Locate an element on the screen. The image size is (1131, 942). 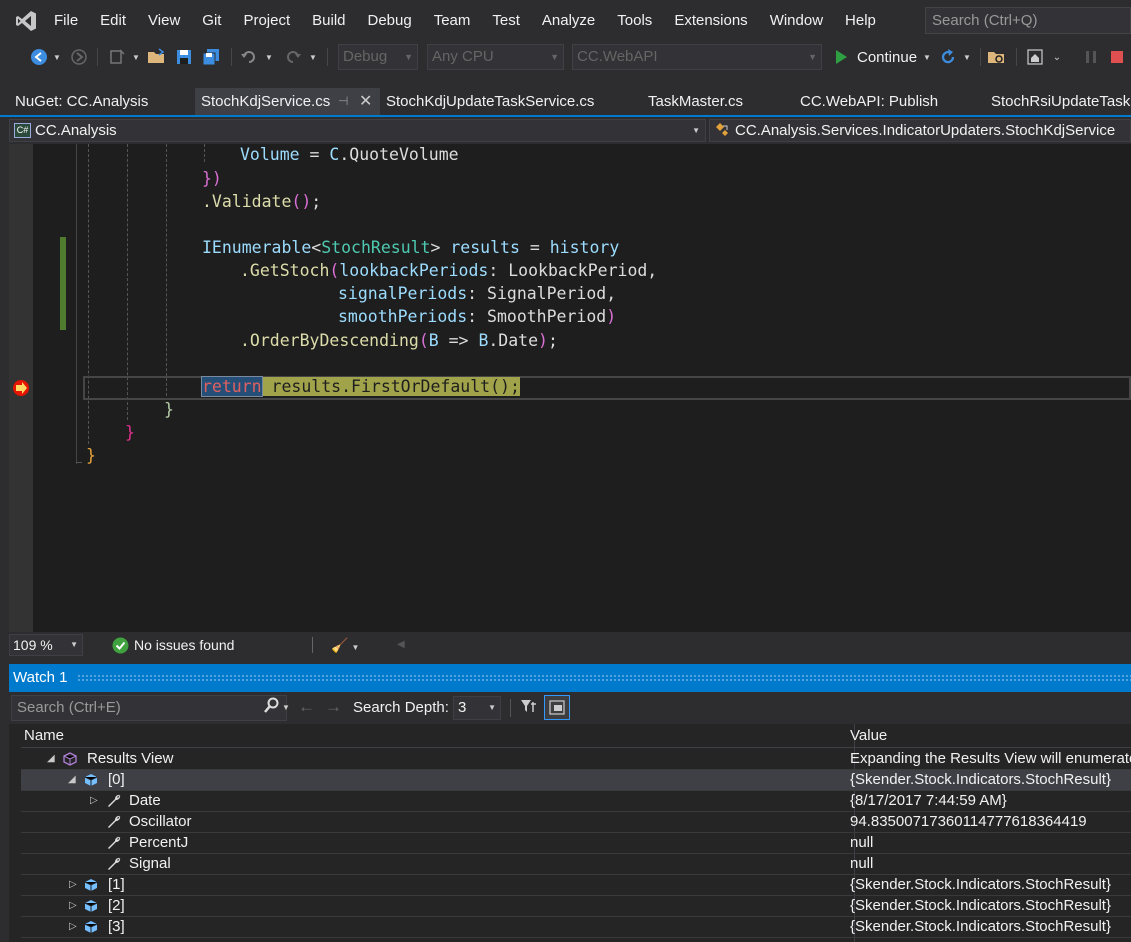
solution-platform-value: Any CPU is located at coordinates (463, 56).